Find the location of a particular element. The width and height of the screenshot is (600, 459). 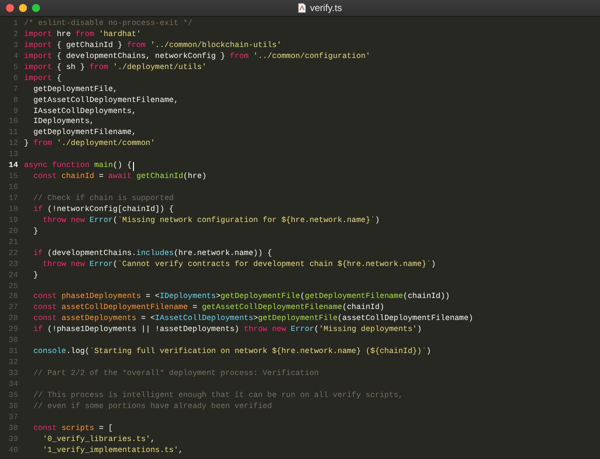

window-title: verify.ts is located at coordinates (326, 8).